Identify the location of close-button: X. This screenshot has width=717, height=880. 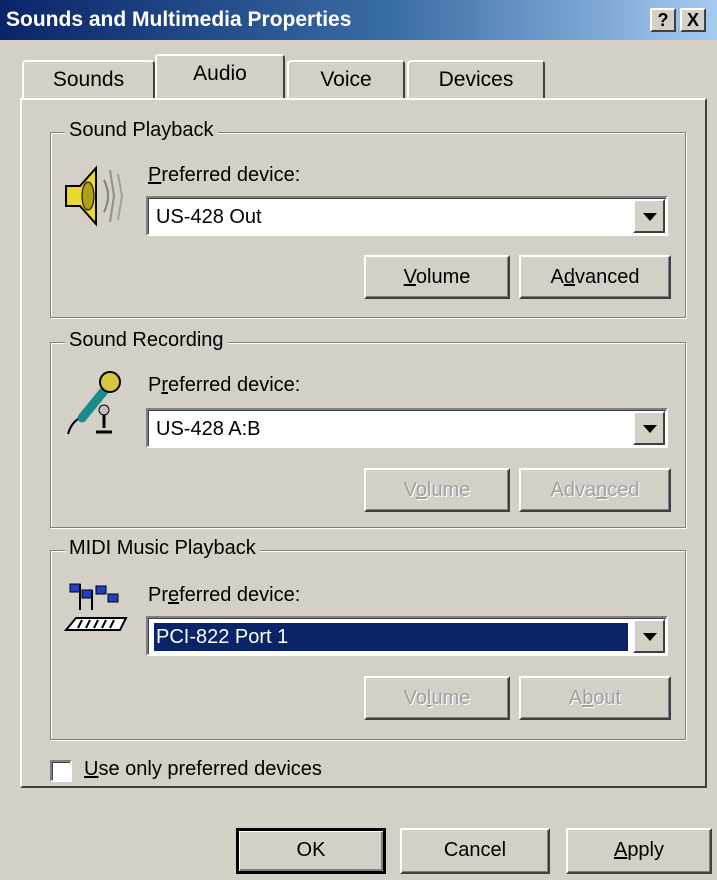
(693, 20).